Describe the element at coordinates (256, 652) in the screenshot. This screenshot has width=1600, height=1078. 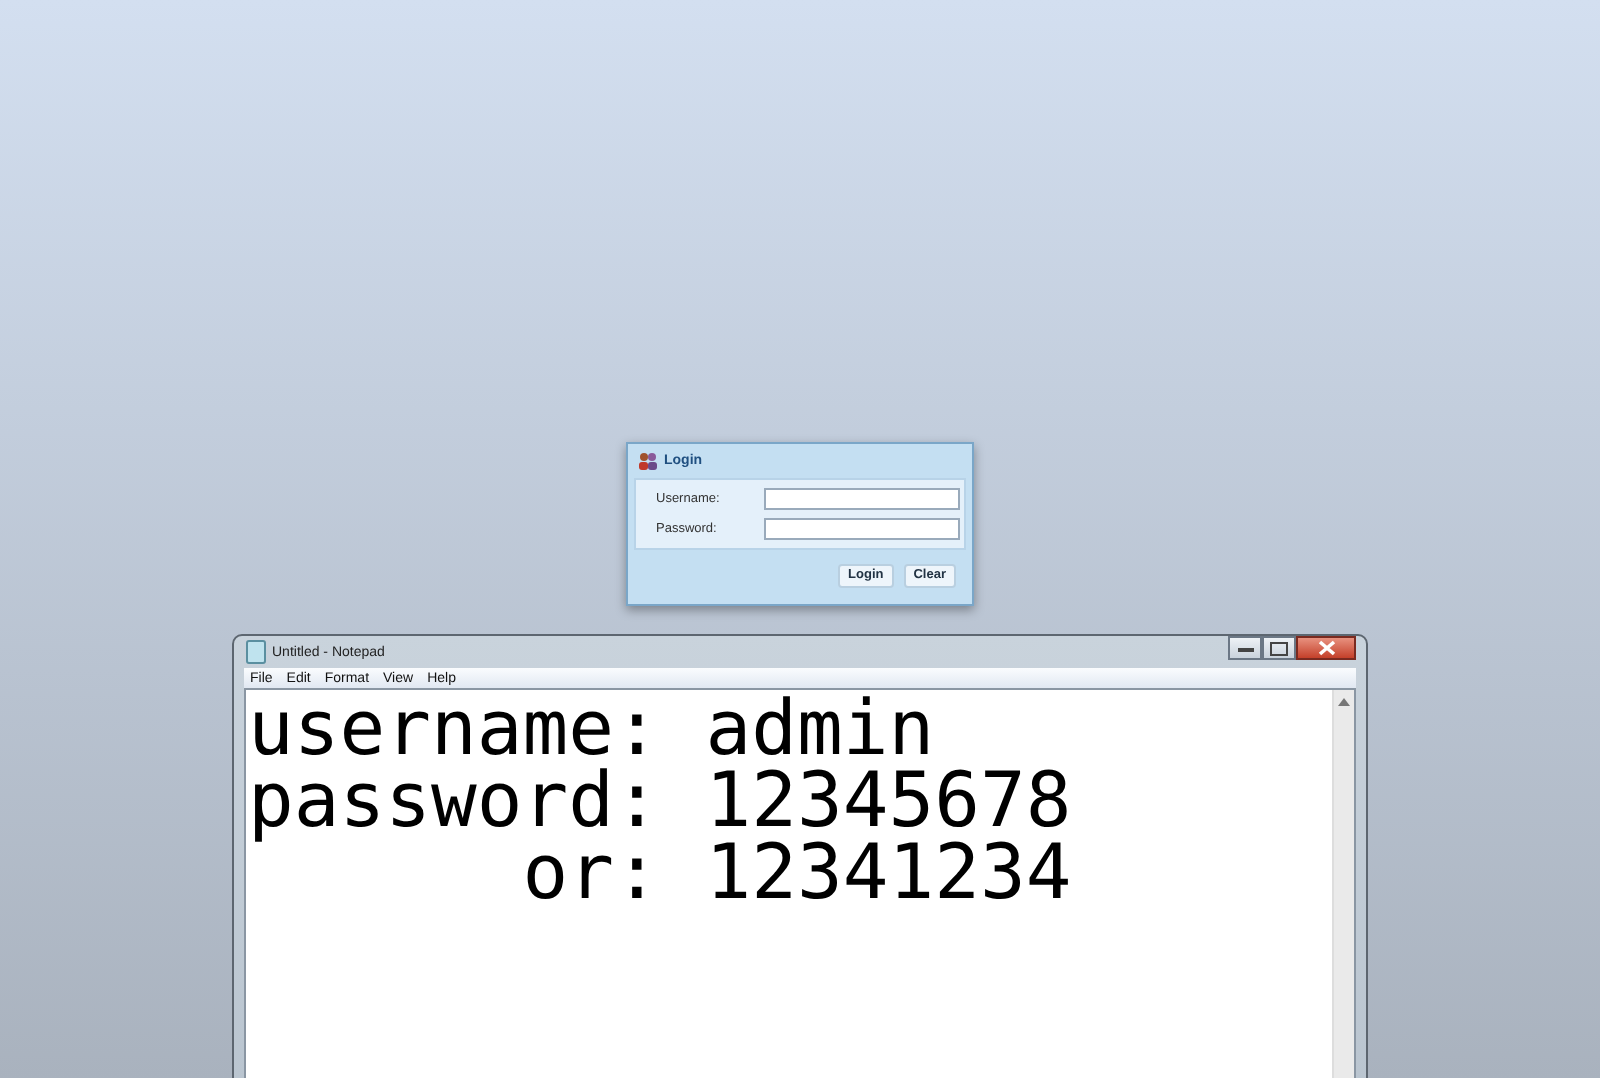
I see `notepad-icon` at that location.